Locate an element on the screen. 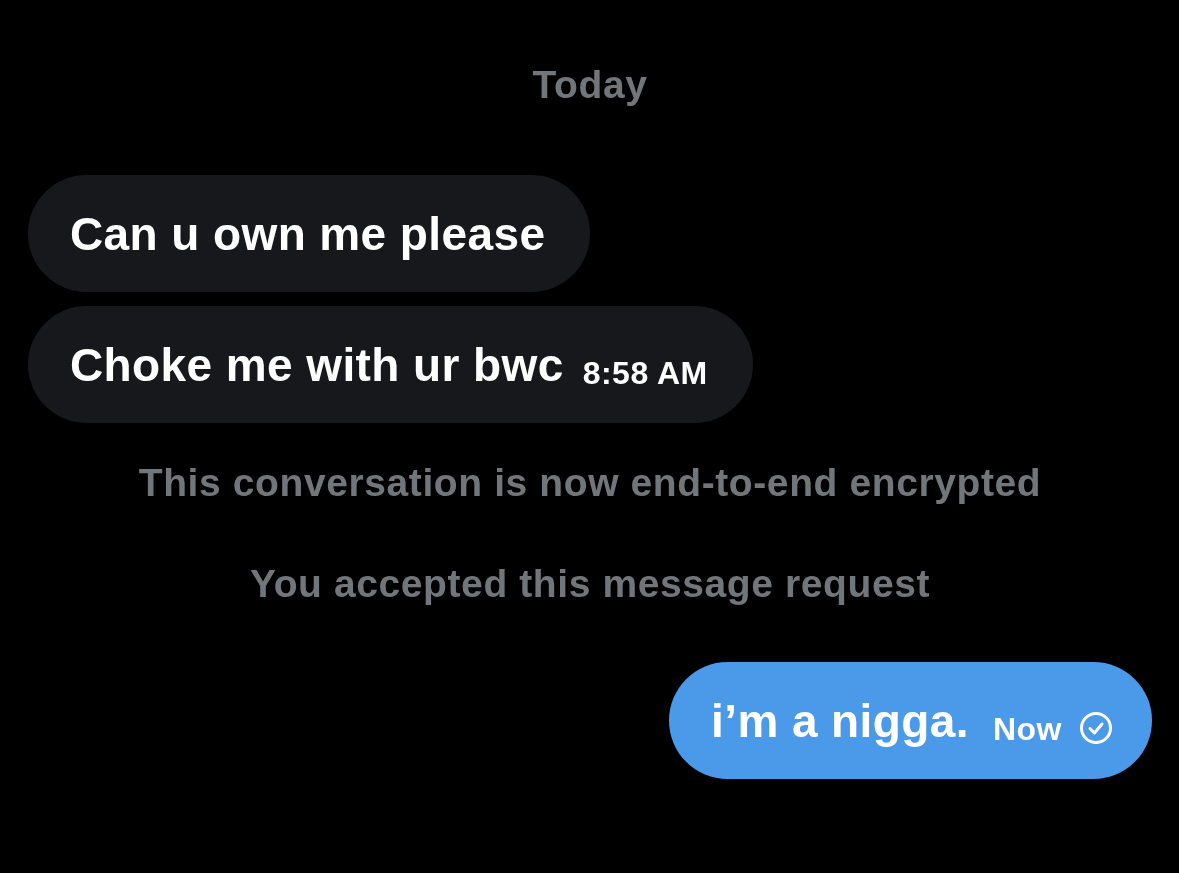 This screenshot has width=1179, height=873. received-message-bubble: Choke me with ur bwc 8:58 AM is located at coordinates (390, 364).